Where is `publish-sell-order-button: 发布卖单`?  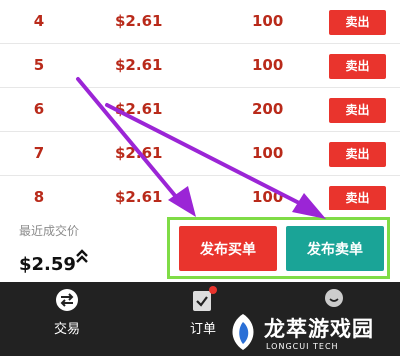
publish-sell-order-button: 发布卖单 is located at coordinates (335, 248).